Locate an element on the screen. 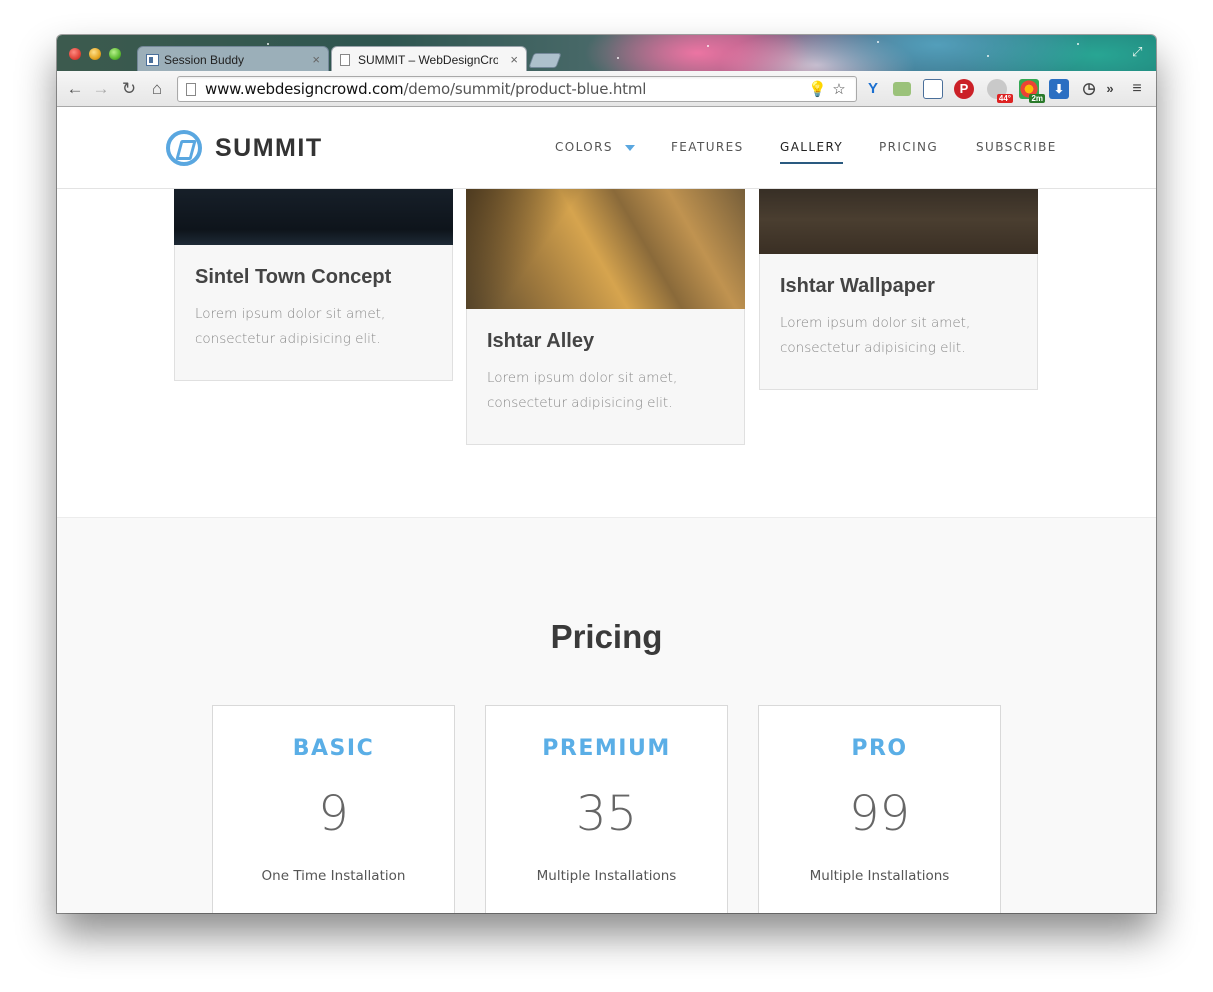 This screenshot has height=992, width=1213. gallery-card-title: Ishtar Alley is located at coordinates (540, 341).